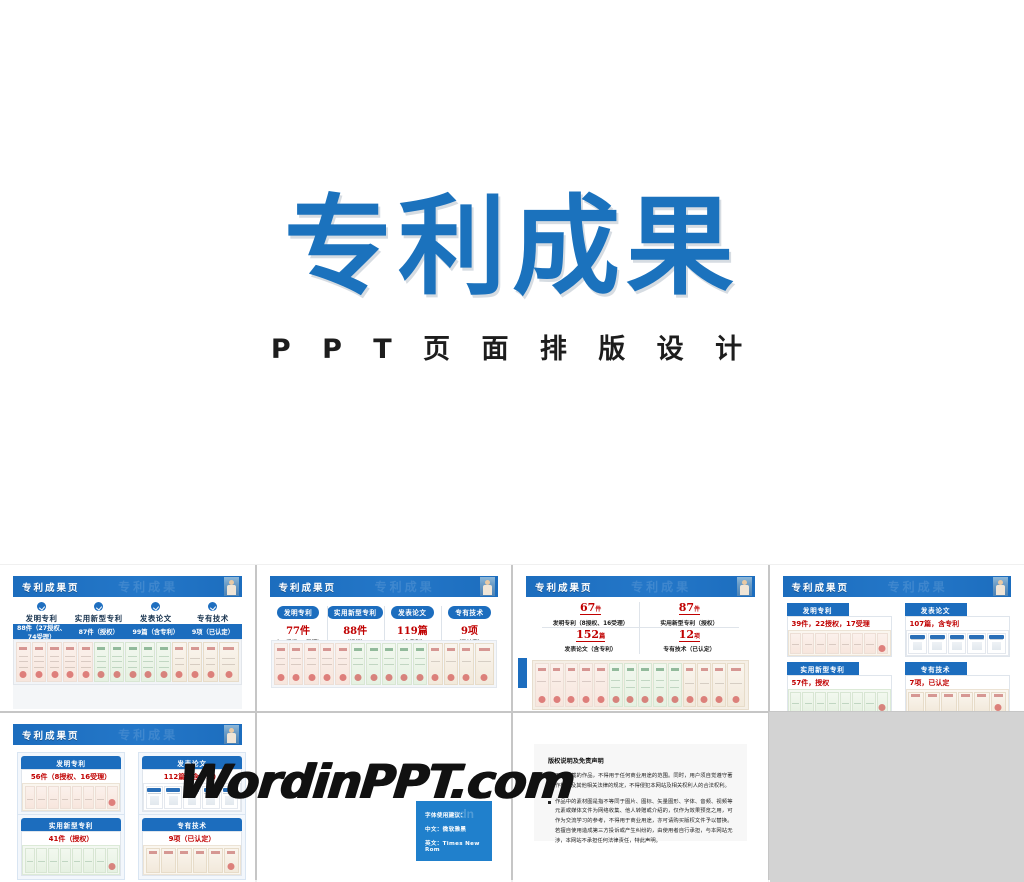 This screenshot has height=882, width=1024. Describe the element at coordinates (298, 612) in the screenshot. I see `slide-2-label-1: 发明专利` at that location.